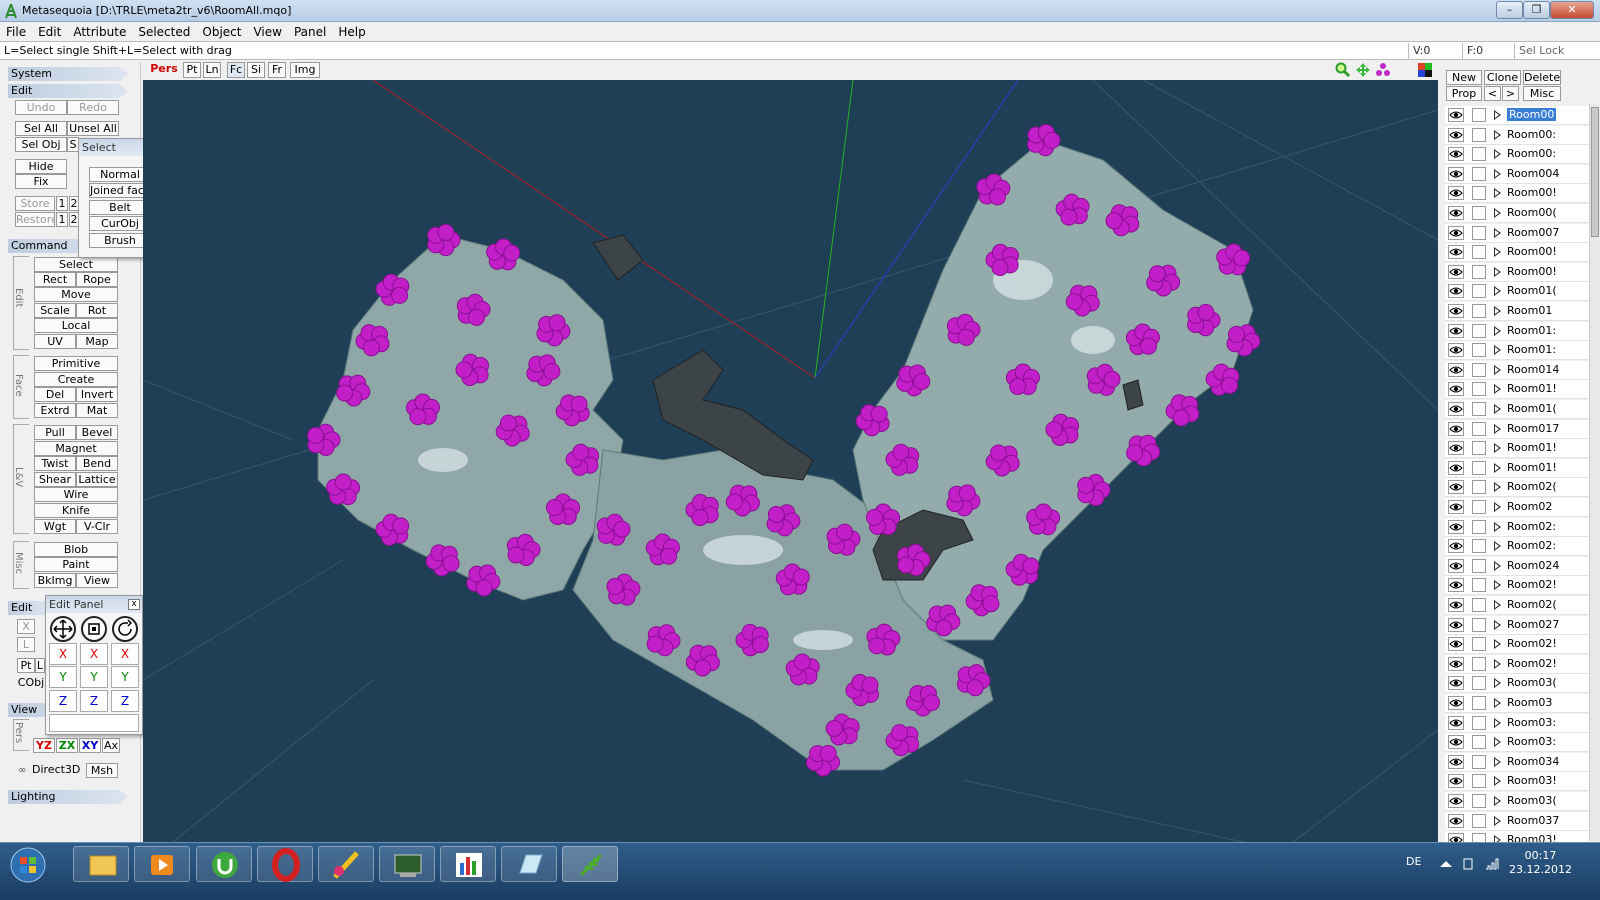 The width and height of the screenshot is (1600, 900). I want to click on select-brush: Brush, so click(120, 240).